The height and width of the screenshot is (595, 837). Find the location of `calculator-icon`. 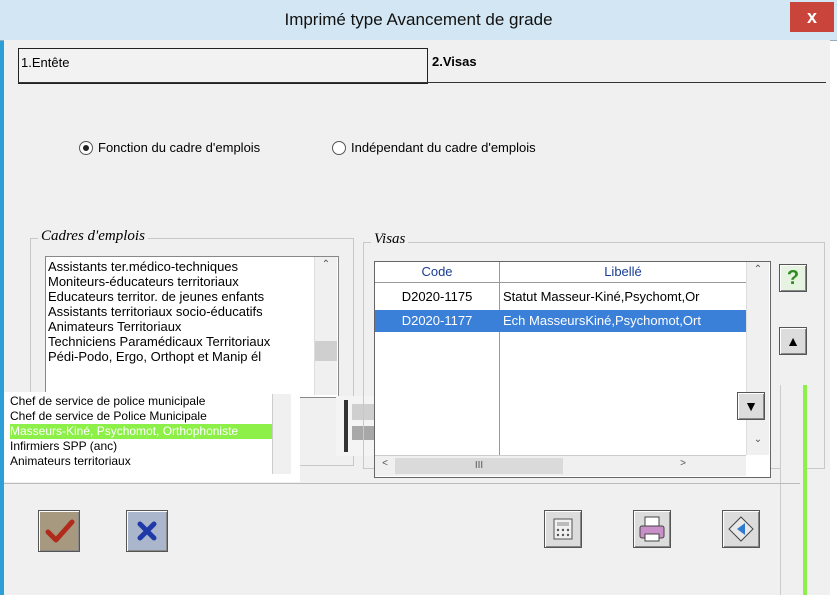

calculator-icon is located at coordinates (563, 529).